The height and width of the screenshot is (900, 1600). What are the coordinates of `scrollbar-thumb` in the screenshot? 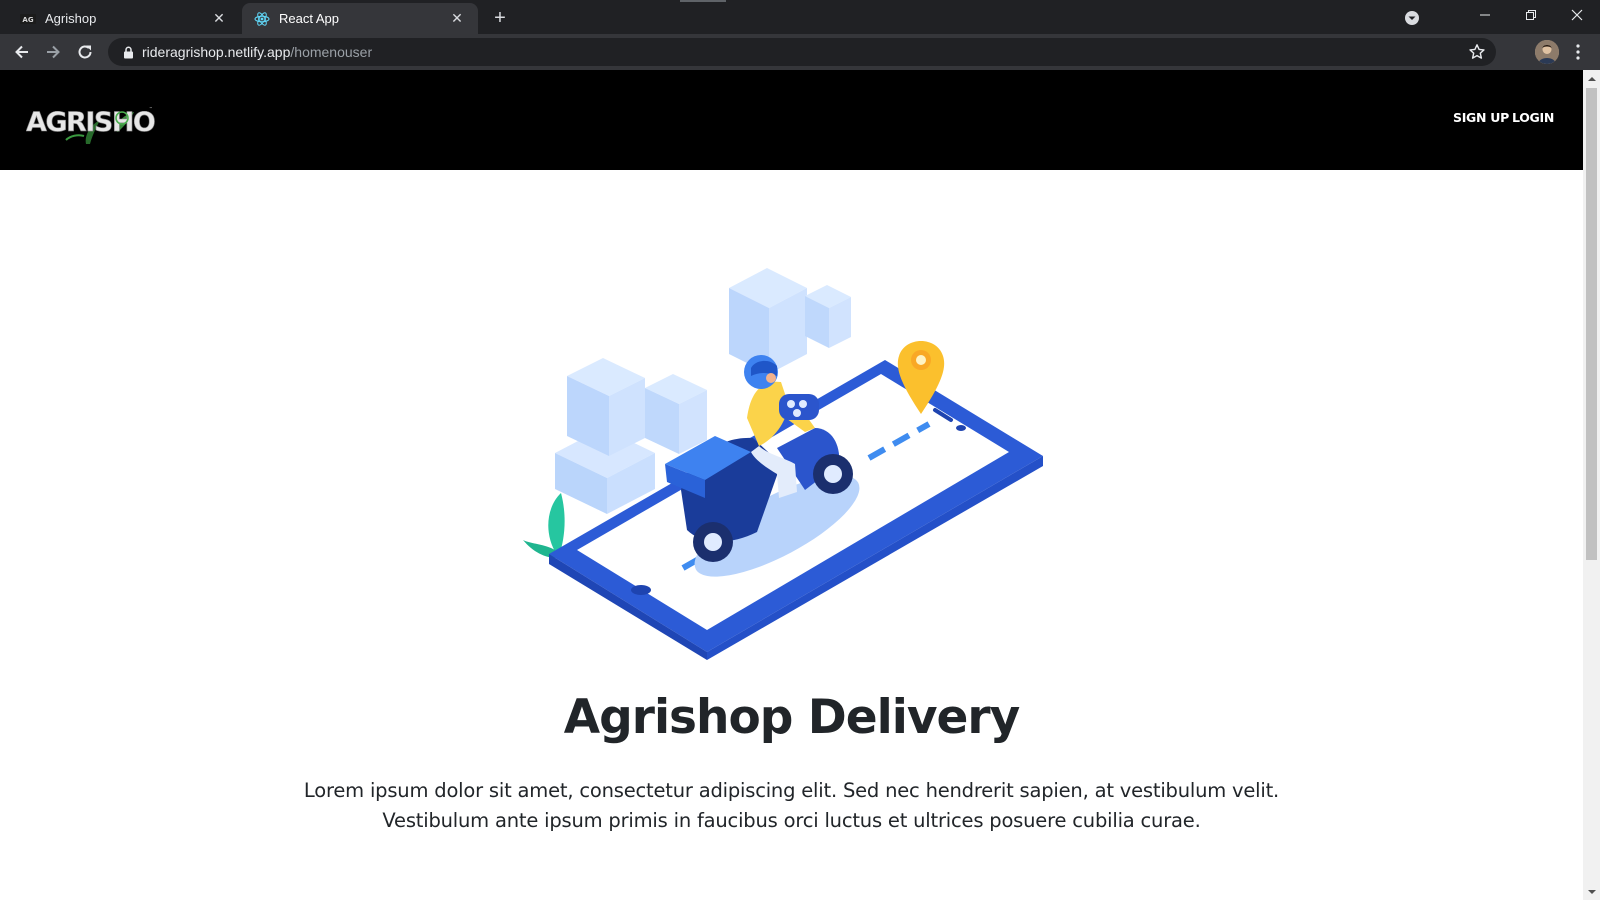 It's located at (1591, 324).